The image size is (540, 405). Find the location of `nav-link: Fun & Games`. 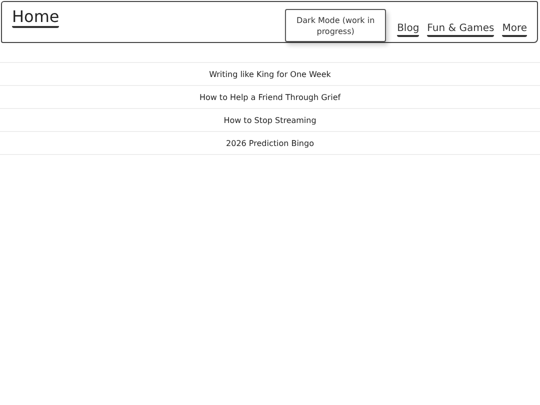

nav-link: Fun & Games is located at coordinates (460, 29).